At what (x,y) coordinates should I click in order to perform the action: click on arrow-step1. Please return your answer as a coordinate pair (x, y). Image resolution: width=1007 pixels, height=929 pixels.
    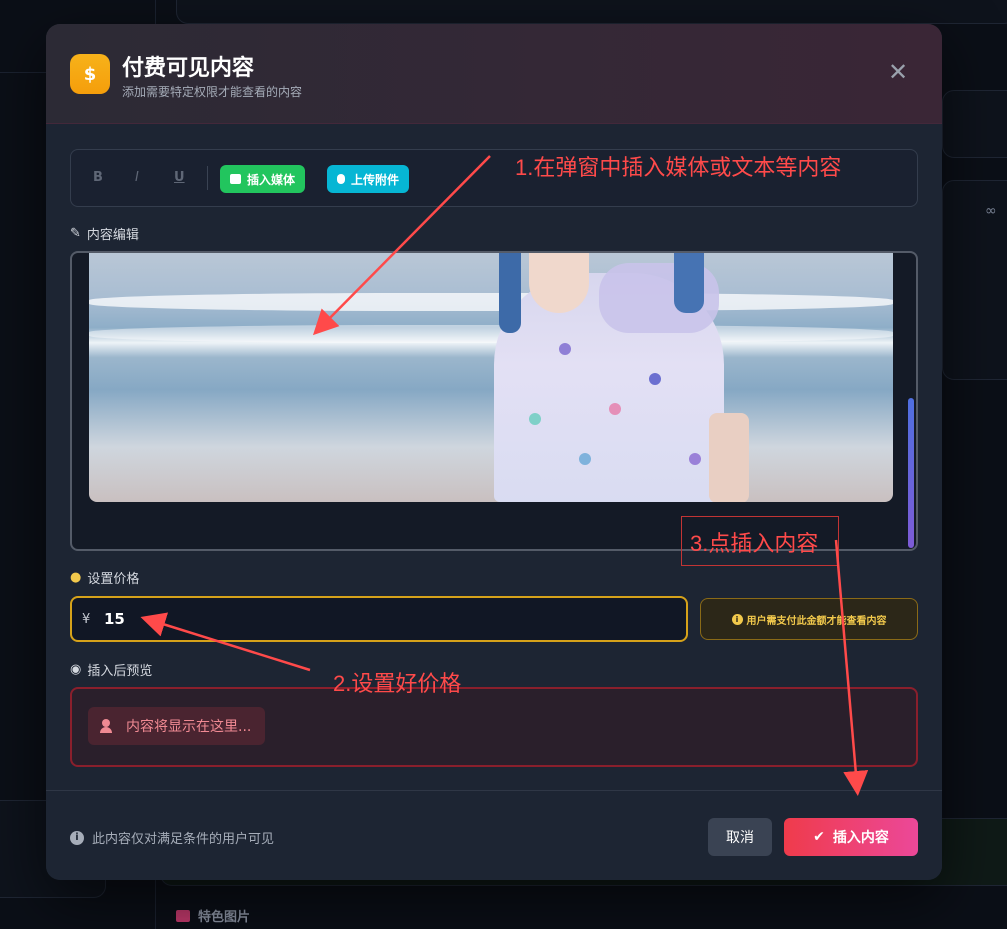
    Looking at the image, I should click on (401, 245).